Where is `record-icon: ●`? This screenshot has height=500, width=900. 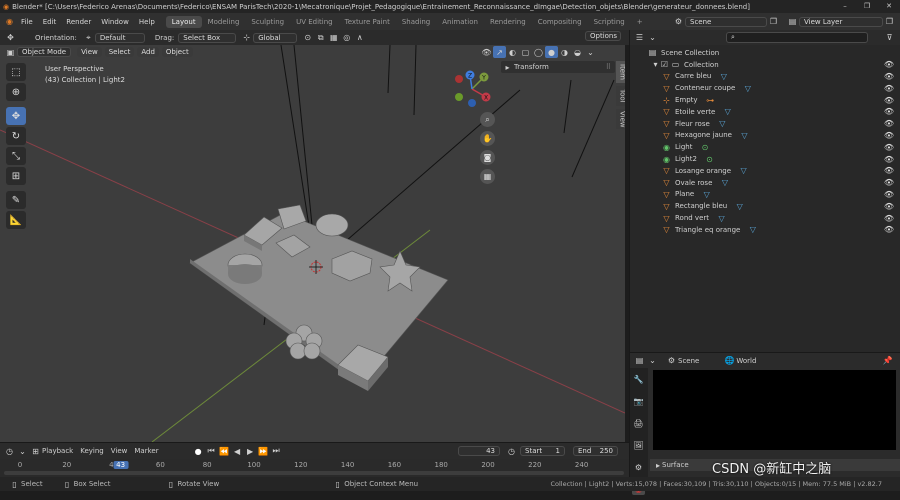 record-icon: ● is located at coordinates (198, 451).